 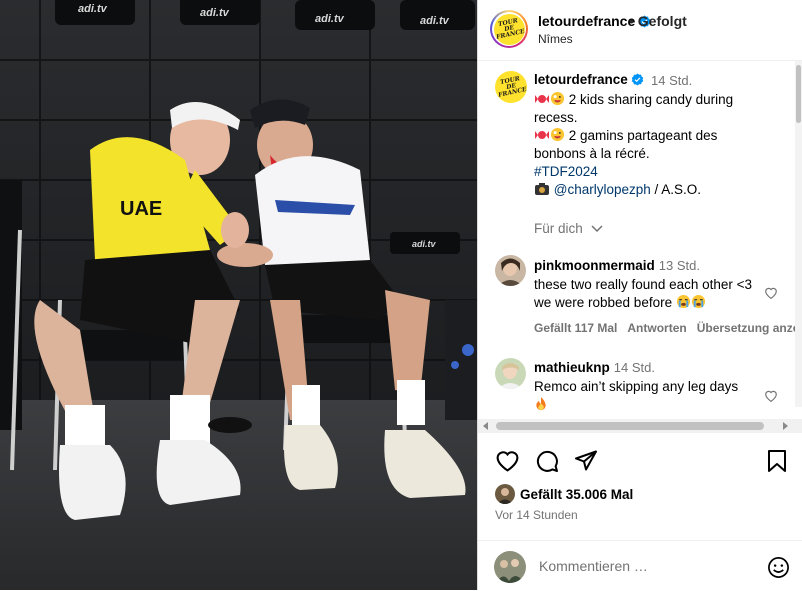 What do you see at coordinates (652, 109) in the screenshot?
I see `caption-line-en: 2 kids sharing candy during recess.` at bounding box center [652, 109].